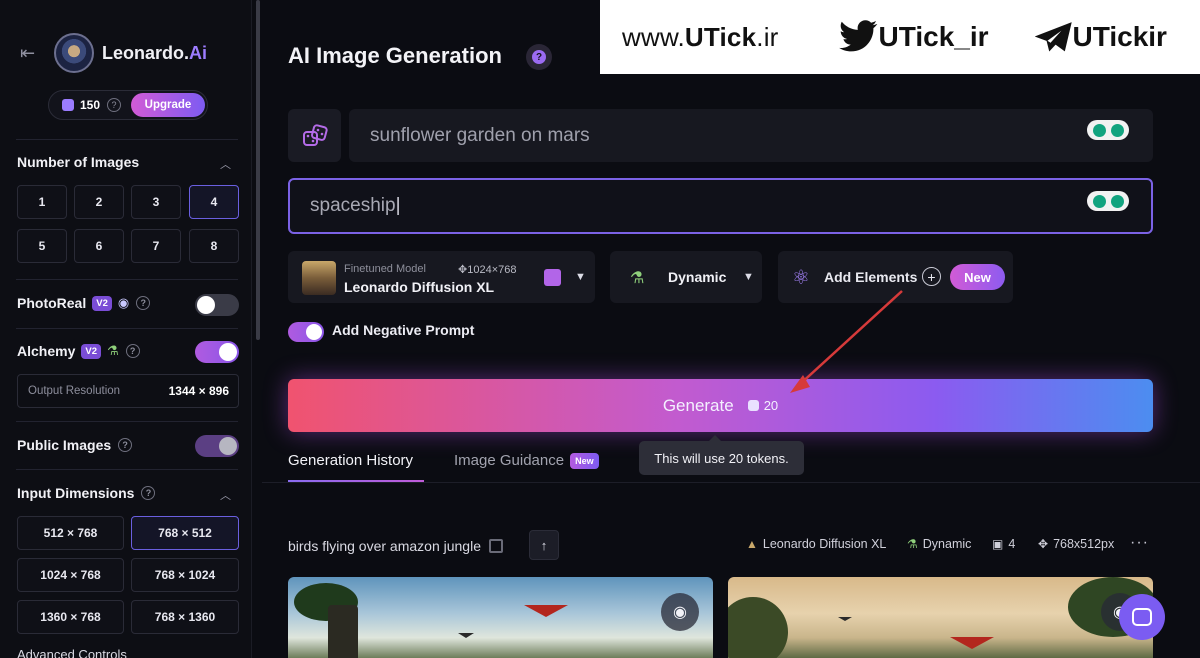  Describe the element at coordinates (544, 545) in the screenshot. I see `reuse-prompt-button: ↑` at that location.